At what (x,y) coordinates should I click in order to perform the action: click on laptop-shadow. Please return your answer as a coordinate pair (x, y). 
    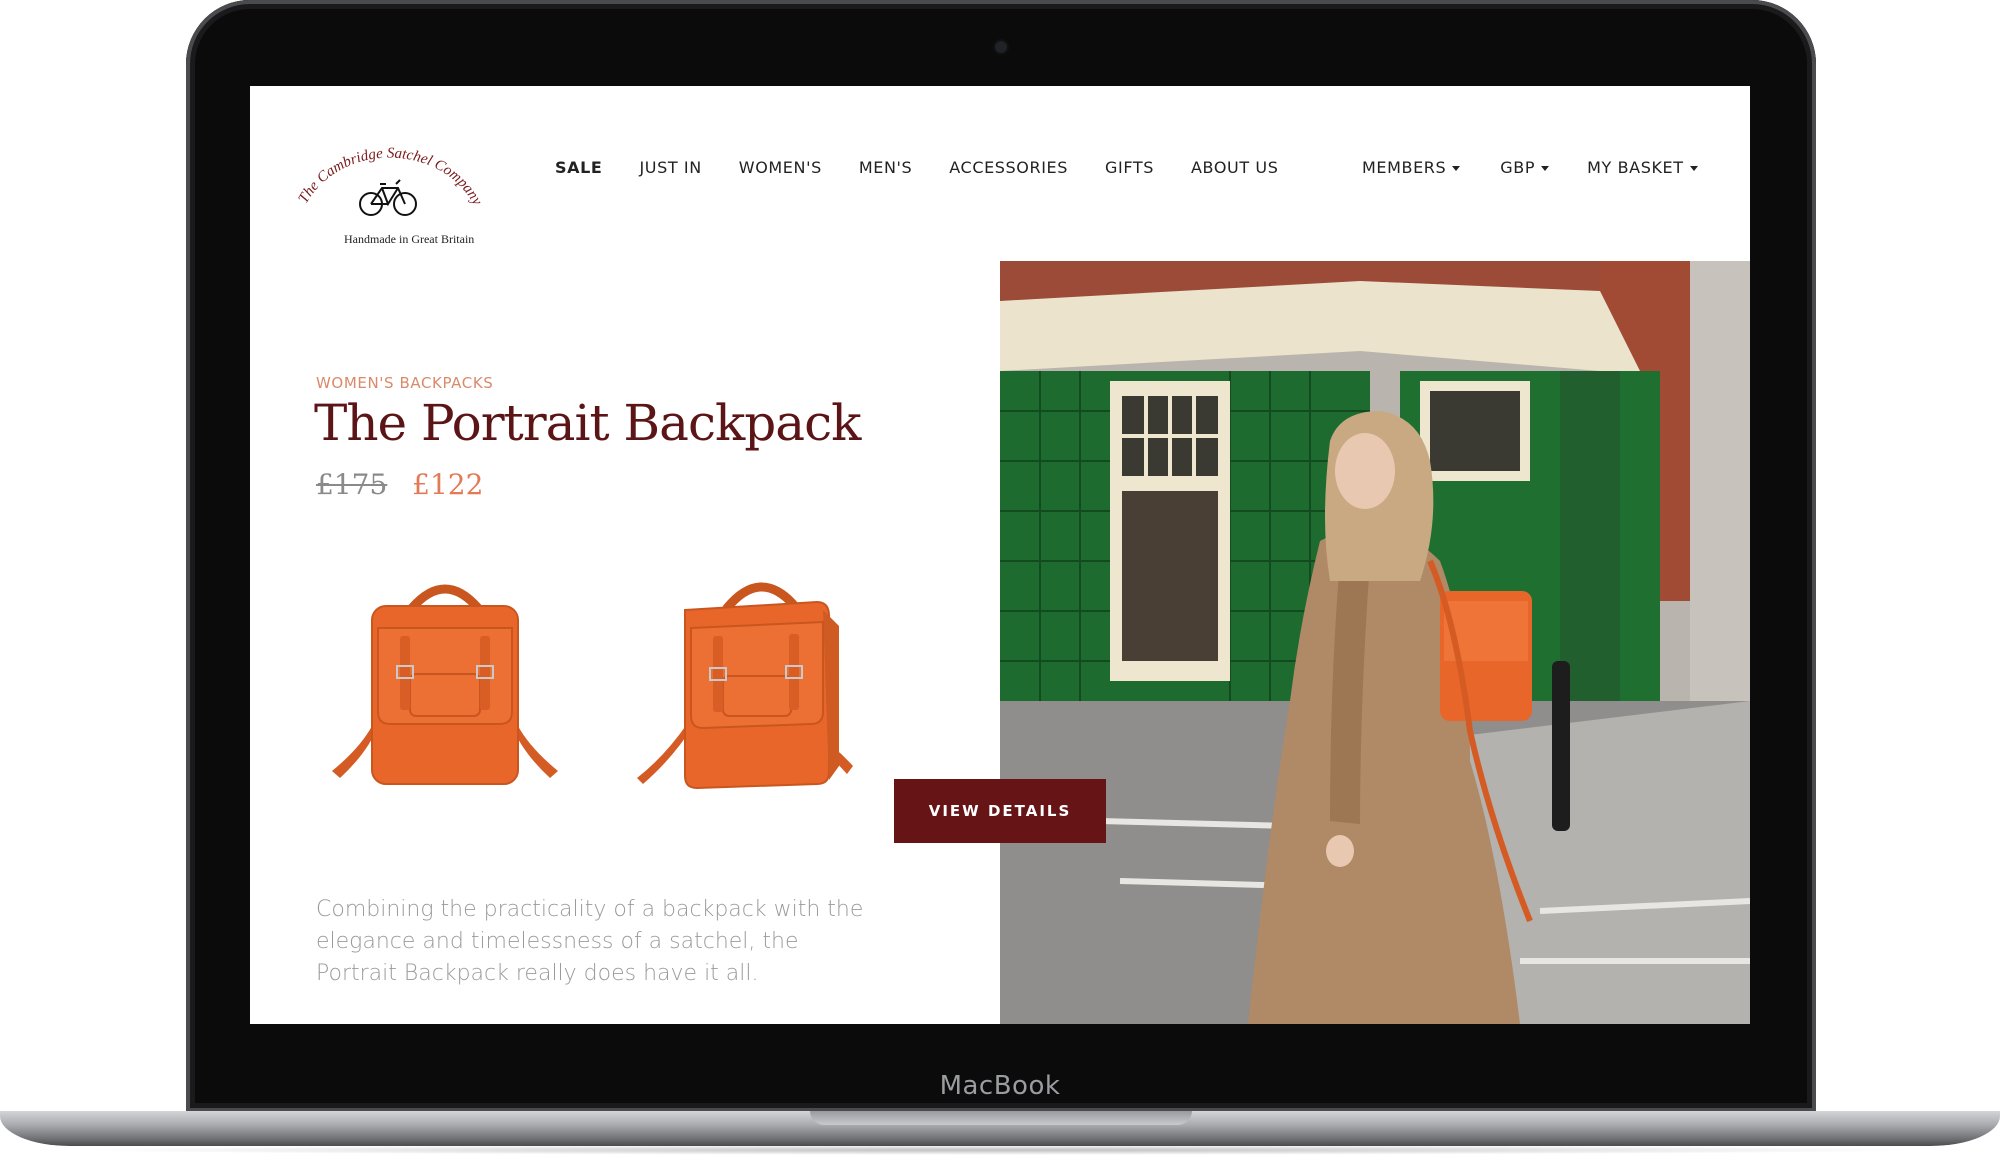
    Looking at the image, I should click on (1000, 1150).